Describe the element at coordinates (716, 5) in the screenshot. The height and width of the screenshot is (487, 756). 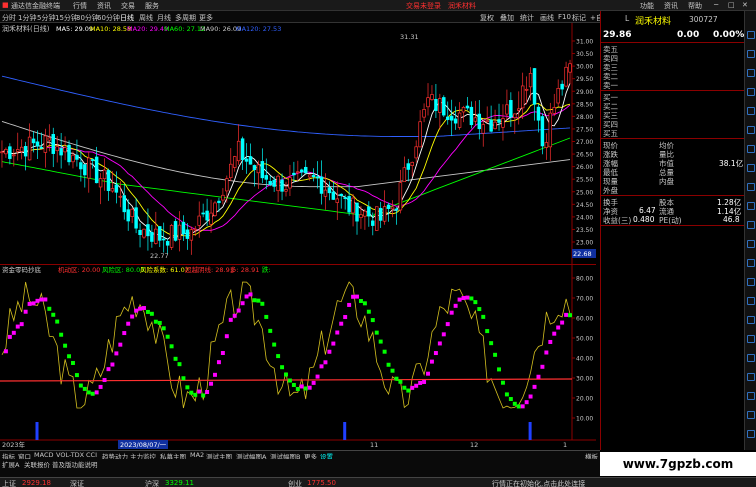
I see `minimize-icon: ─` at that location.